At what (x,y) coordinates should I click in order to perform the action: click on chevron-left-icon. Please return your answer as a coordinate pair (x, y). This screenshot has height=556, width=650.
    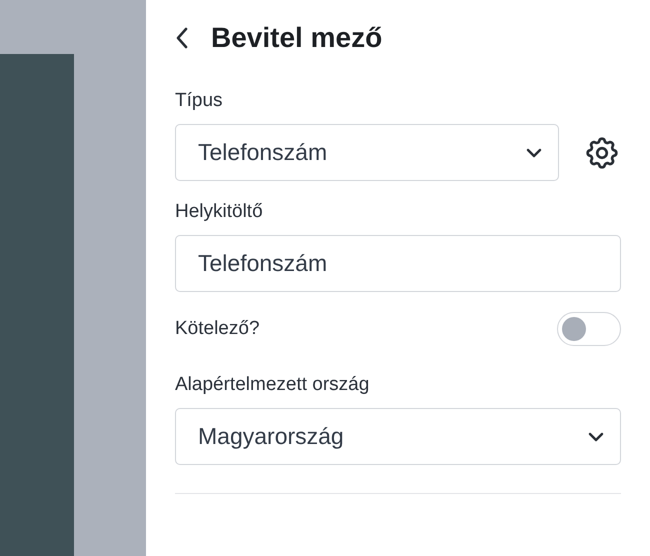
    Looking at the image, I should click on (182, 38).